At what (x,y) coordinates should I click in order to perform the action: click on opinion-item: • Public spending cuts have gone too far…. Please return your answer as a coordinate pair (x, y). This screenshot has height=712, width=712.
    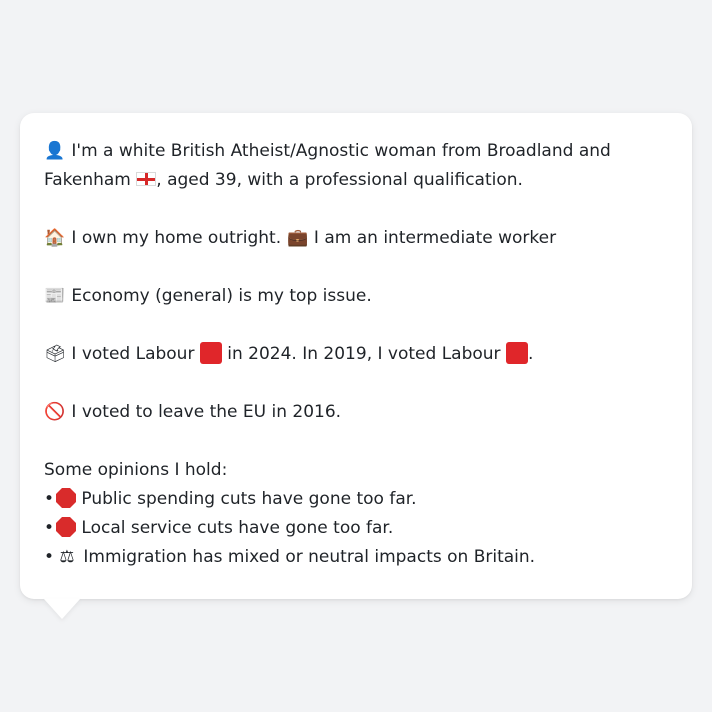
    Looking at the image, I should click on (356, 499).